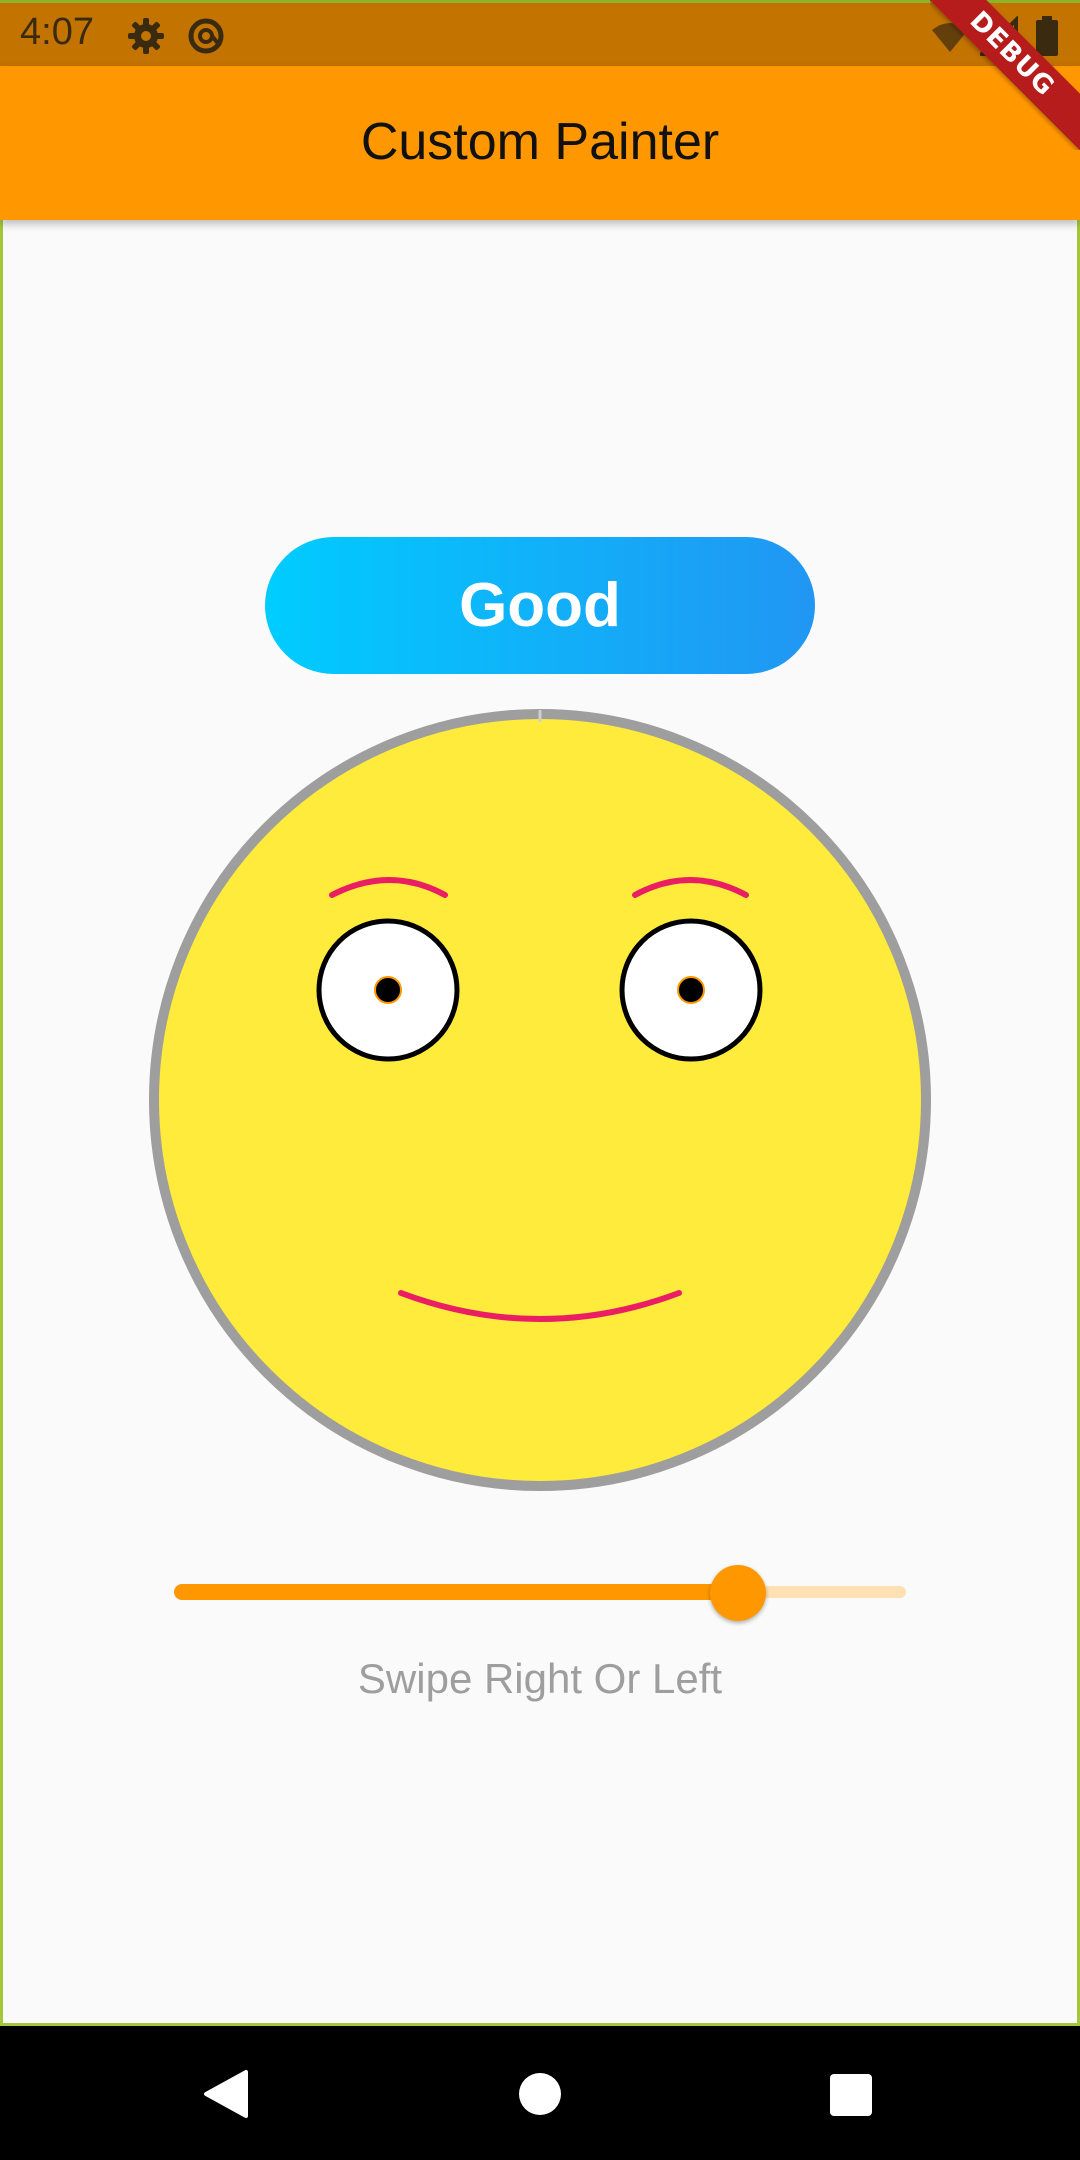 The width and height of the screenshot is (1080, 2160). Describe the element at coordinates (456, 1592) in the screenshot. I see `slider-track-active` at that location.